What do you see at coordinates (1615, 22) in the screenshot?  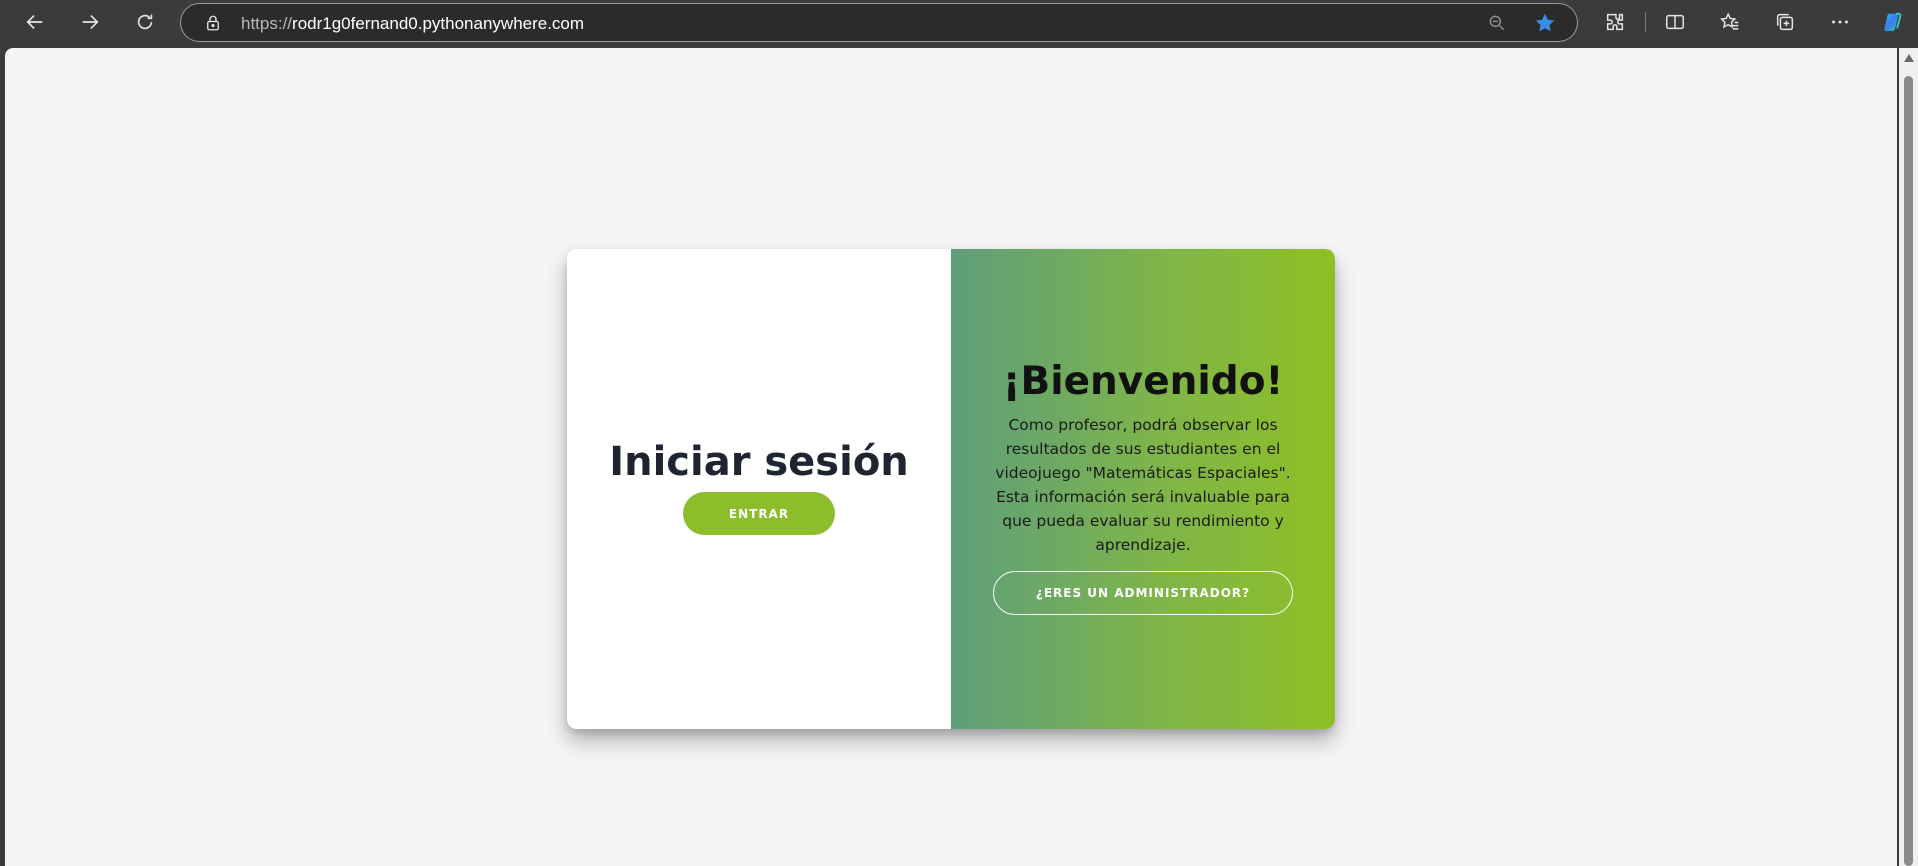 I see `extensions-icon` at bounding box center [1615, 22].